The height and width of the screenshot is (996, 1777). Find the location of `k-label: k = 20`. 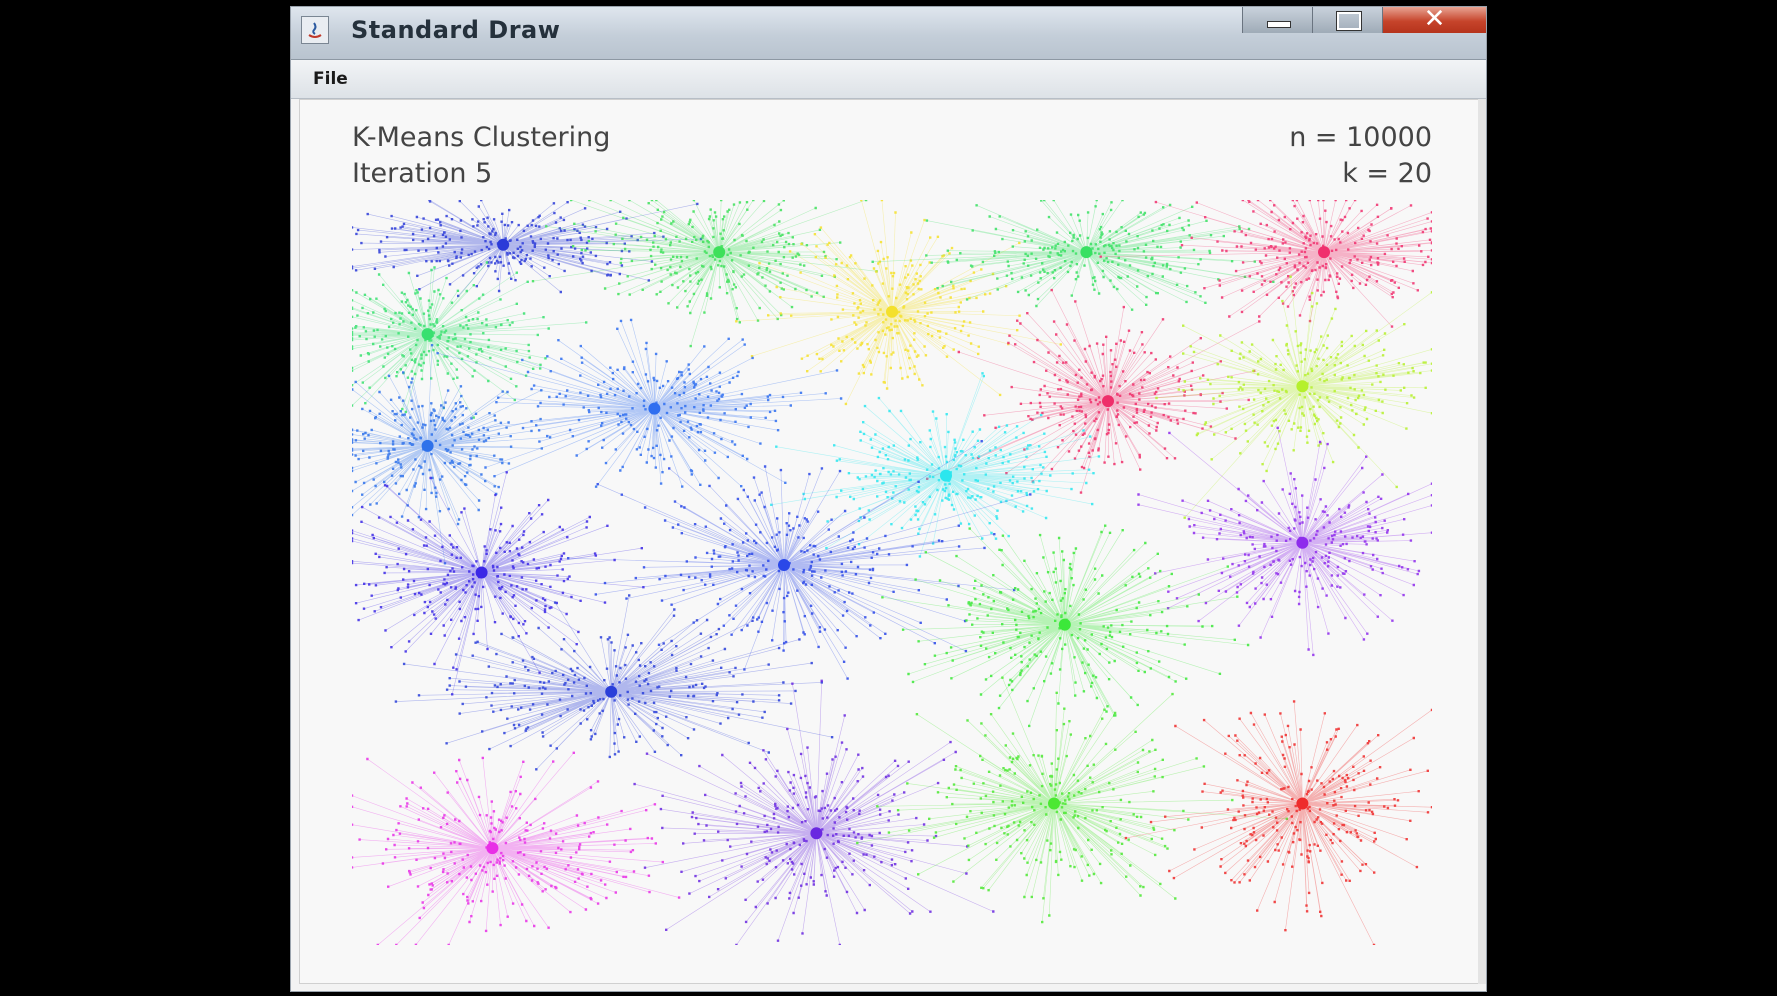

k-label: k = 20 is located at coordinates (1387, 173).